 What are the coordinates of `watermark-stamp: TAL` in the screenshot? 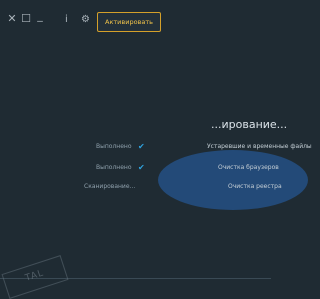 It's located at (35, 277).